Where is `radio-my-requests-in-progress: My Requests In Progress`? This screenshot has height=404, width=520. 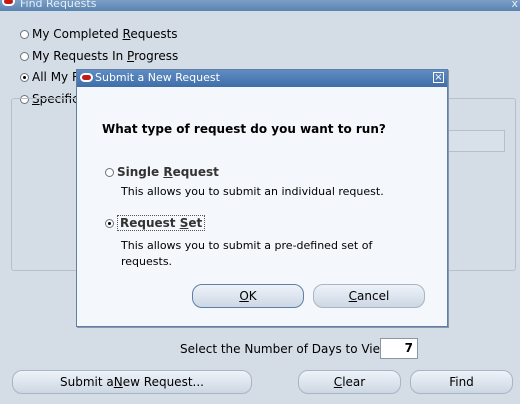 radio-my-requests-in-progress: My Requests In Progress is located at coordinates (99, 56).